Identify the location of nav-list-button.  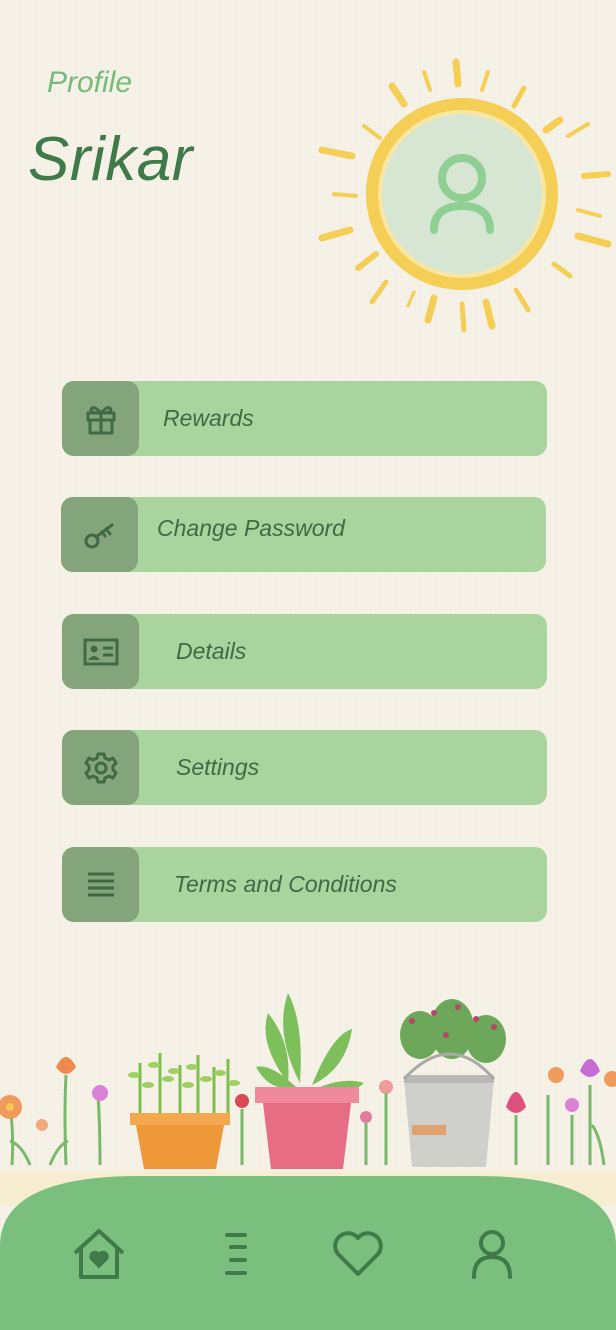
(231, 1254).